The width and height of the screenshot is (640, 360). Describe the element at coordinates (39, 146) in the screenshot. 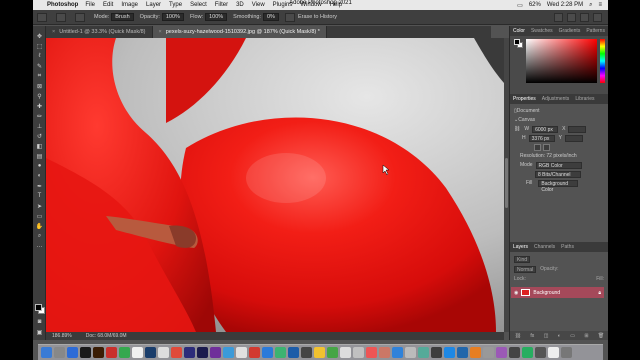

I see `eraser-tool-icon: ◧` at that location.